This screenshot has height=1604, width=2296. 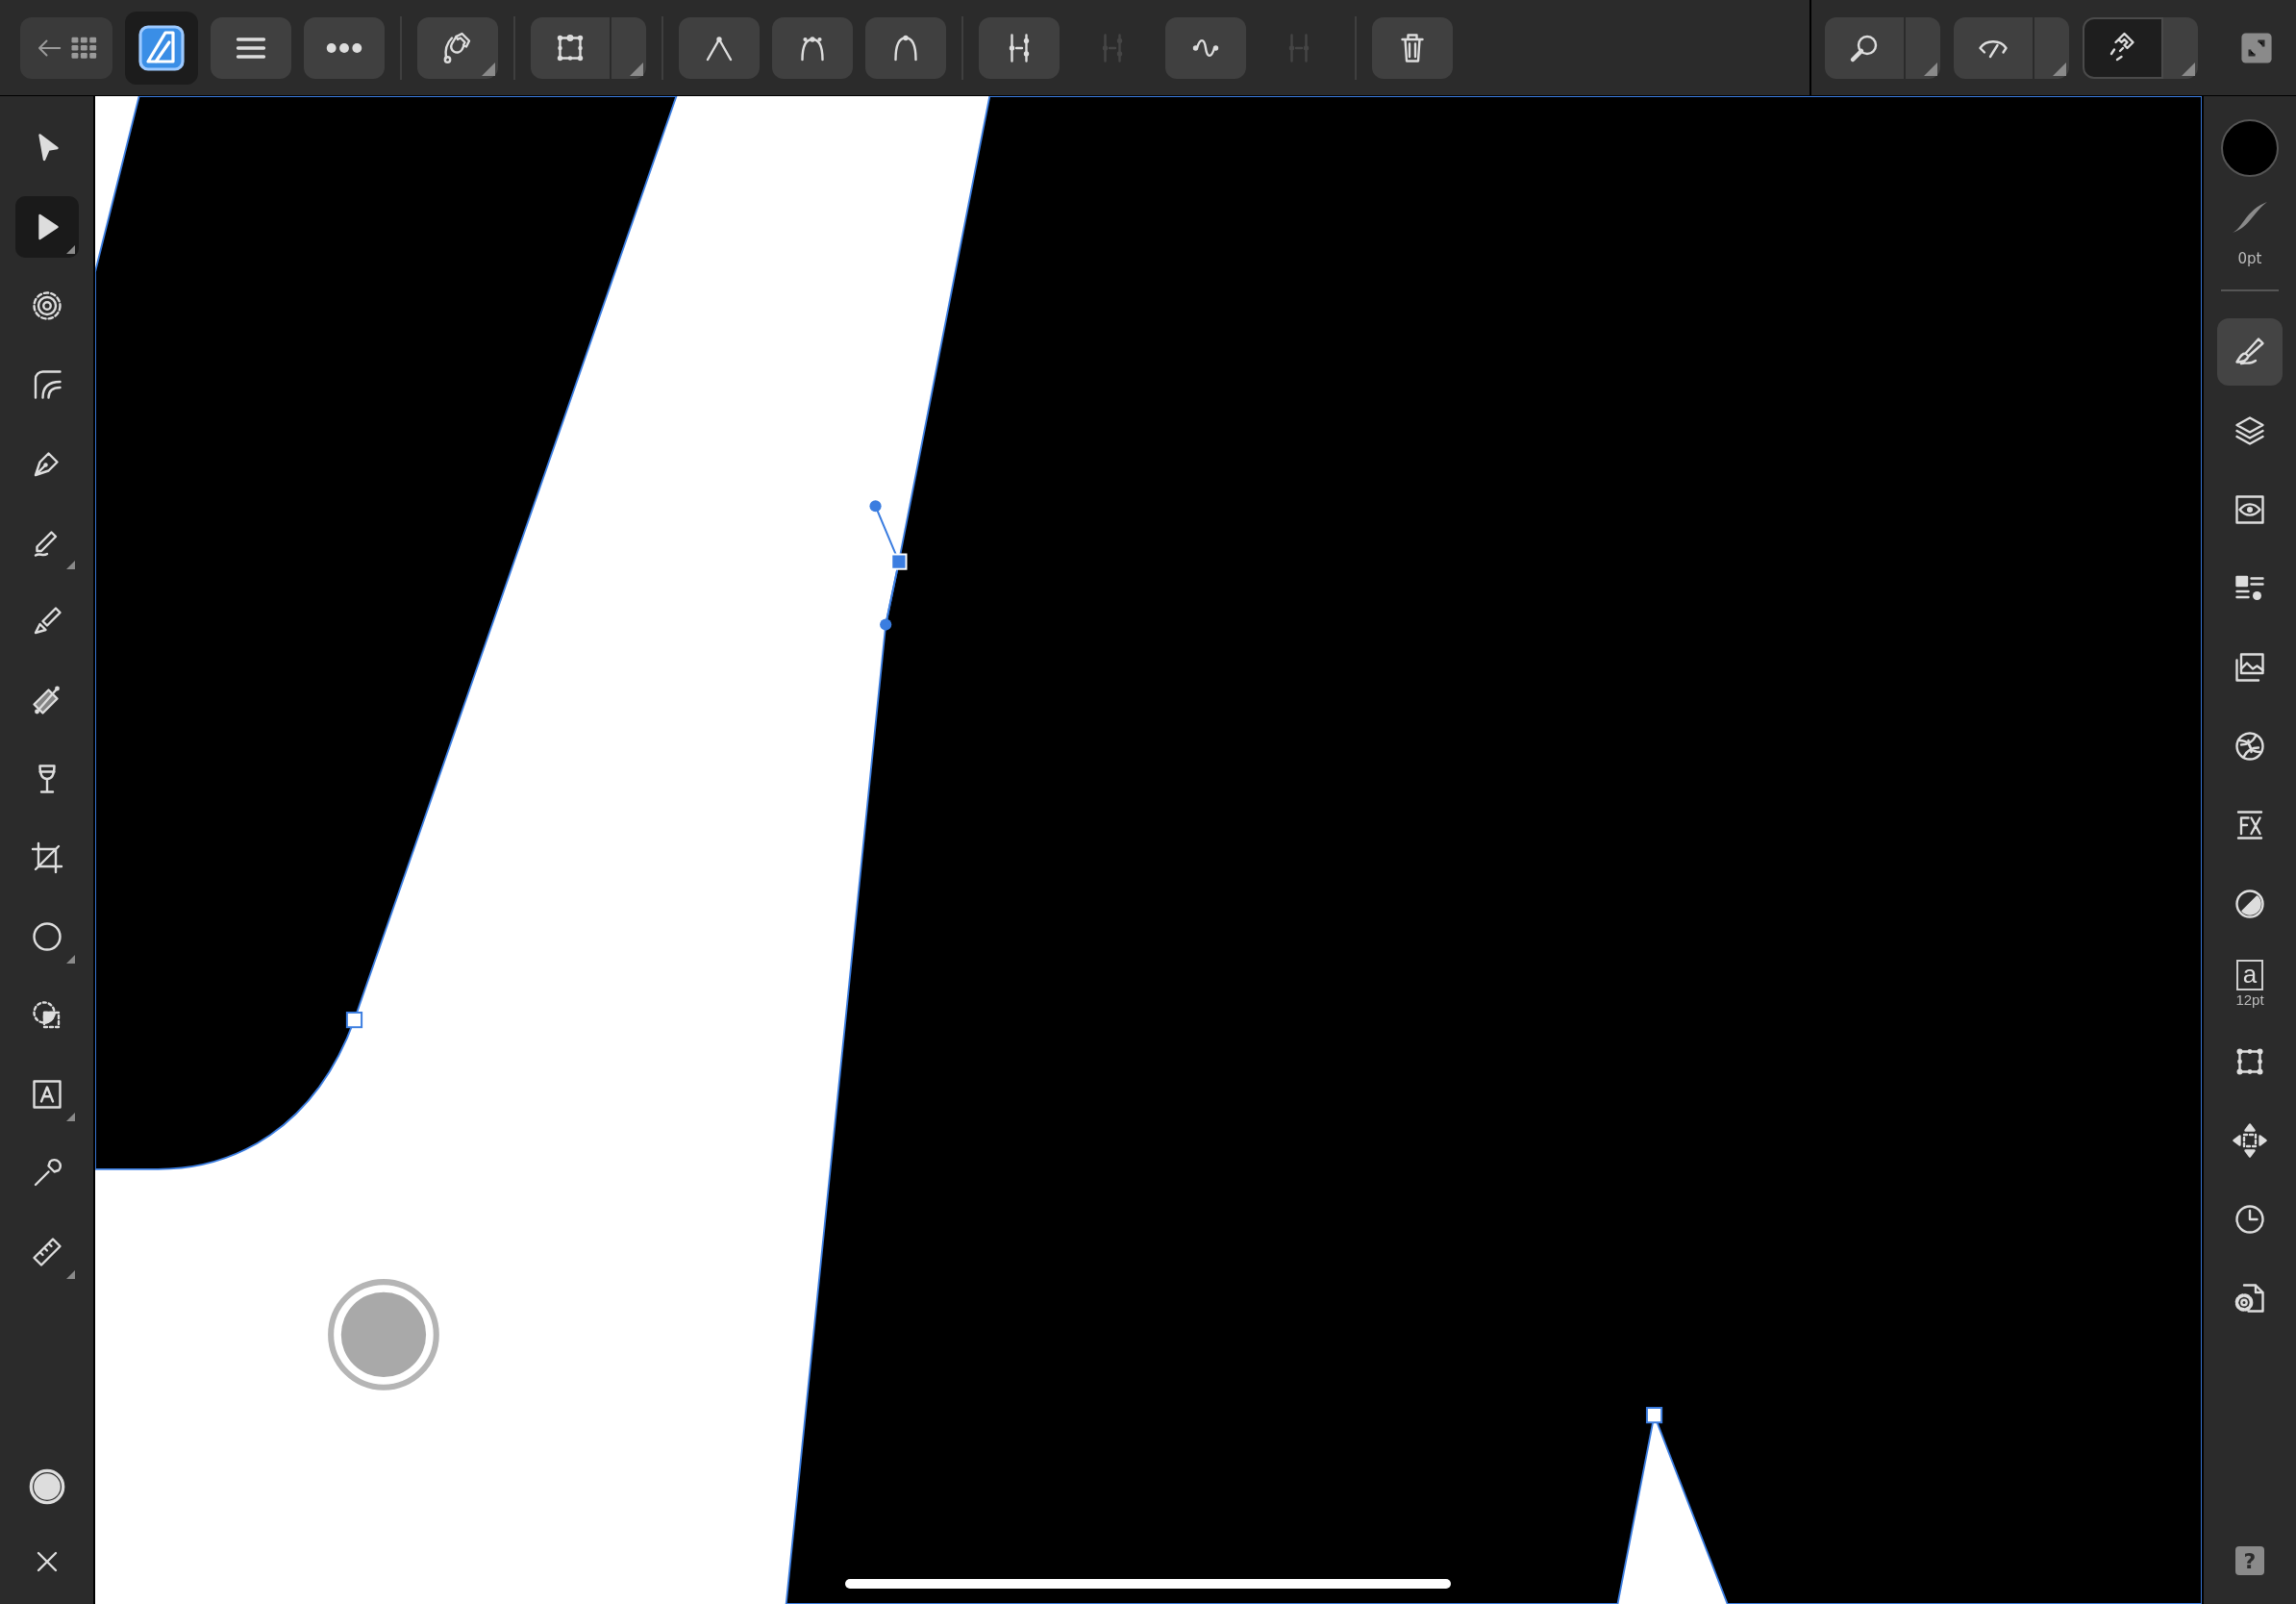 What do you see at coordinates (2250, 746) in the screenshot?
I see `swirl-icon` at bounding box center [2250, 746].